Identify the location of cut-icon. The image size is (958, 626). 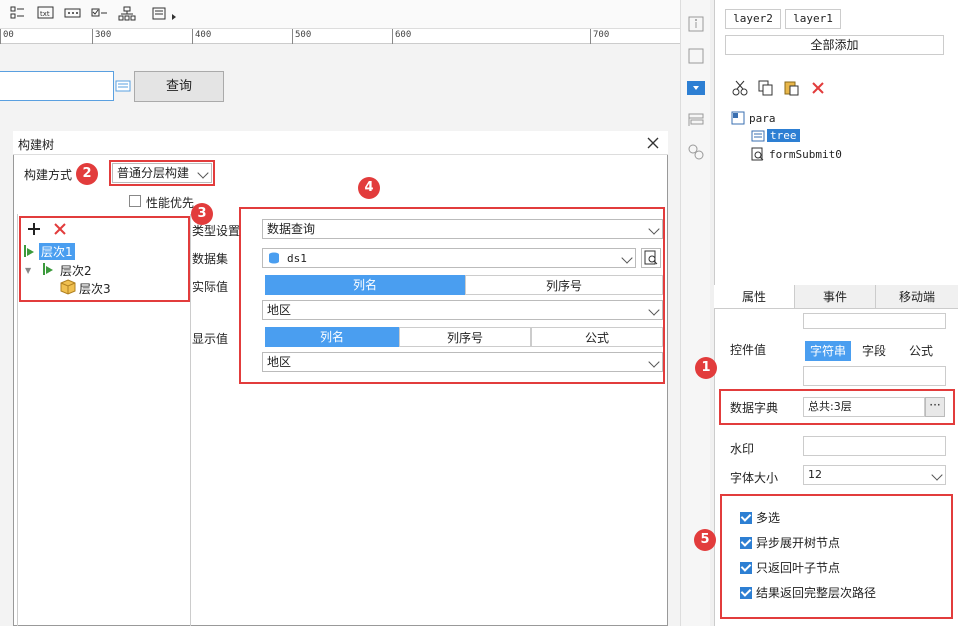
(740, 88).